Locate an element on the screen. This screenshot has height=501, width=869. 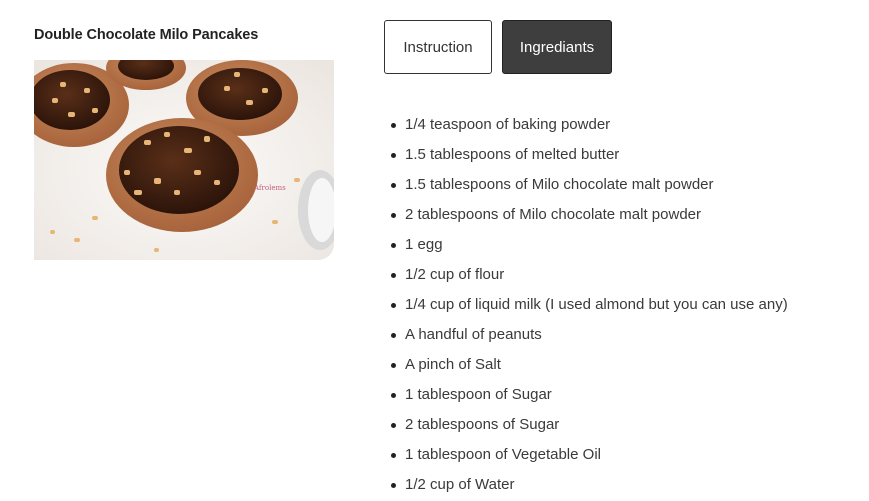
tab-instruction-label: Instruction is located at coordinates (438, 47).